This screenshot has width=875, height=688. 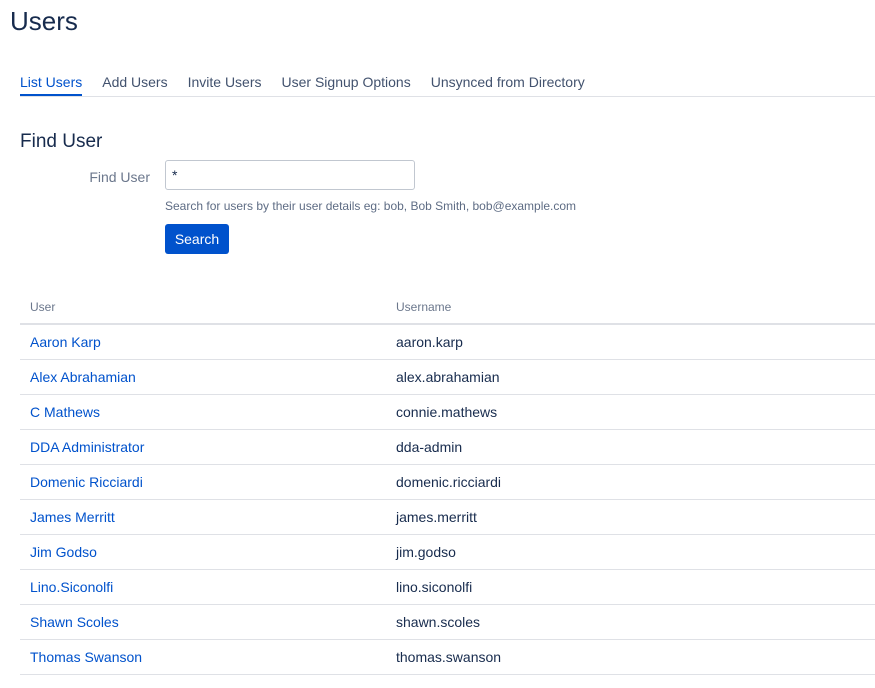 I want to click on username-cell: connie.mathews, so click(x=630, y=412).